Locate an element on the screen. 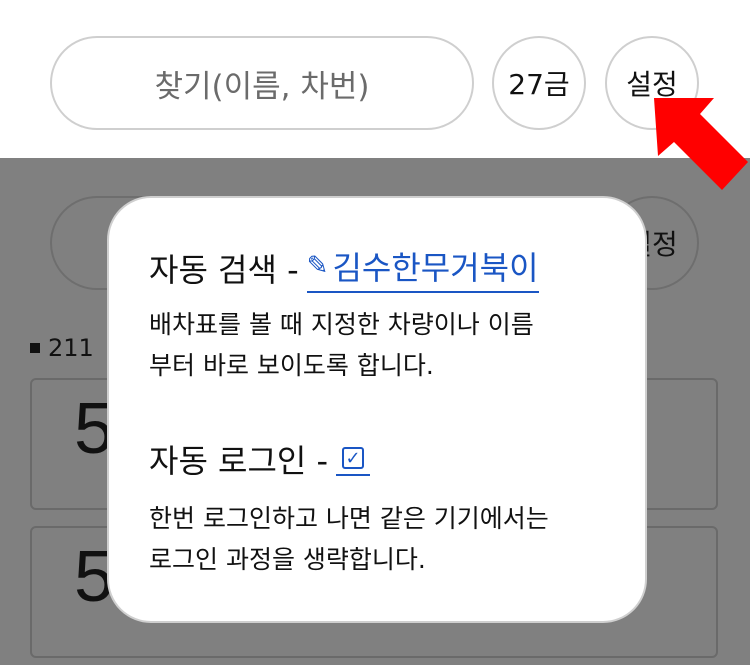 This screenshot has width=750, height=665. auto-login-description-line: 한번 로그인하고 나면 같은 기기에서는 is located at coordinates (349, 518).